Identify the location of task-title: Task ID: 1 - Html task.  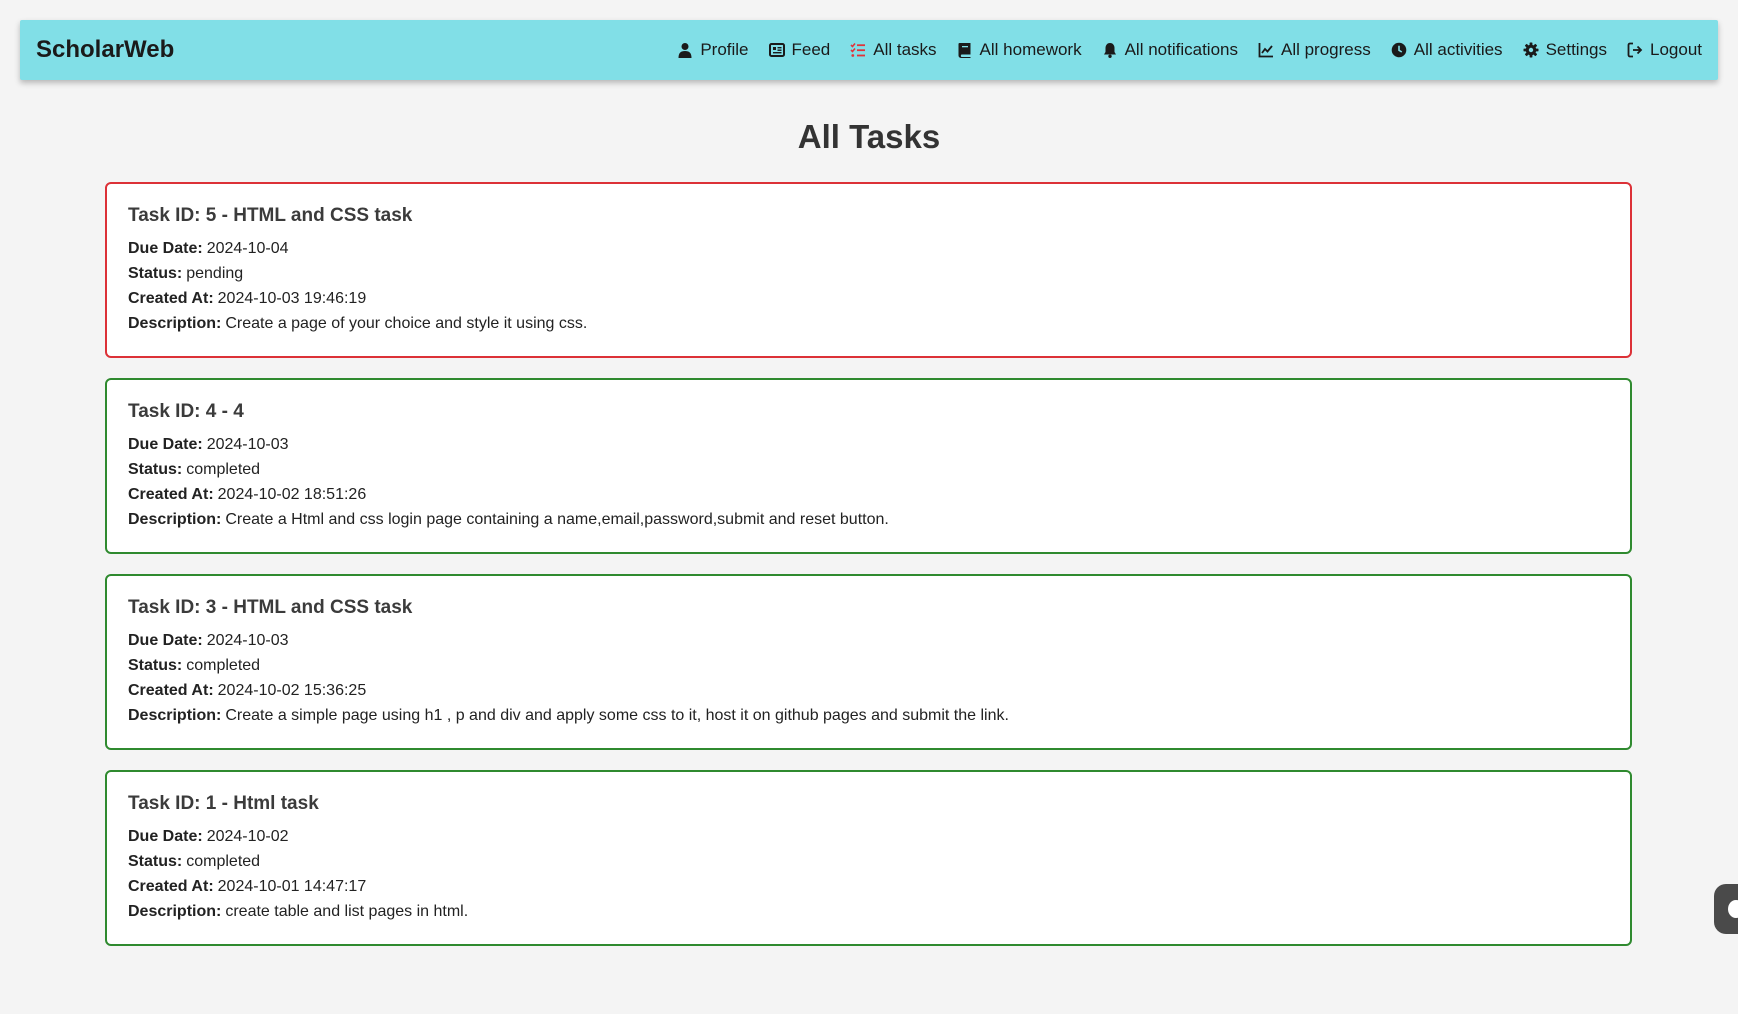
(223, 803).